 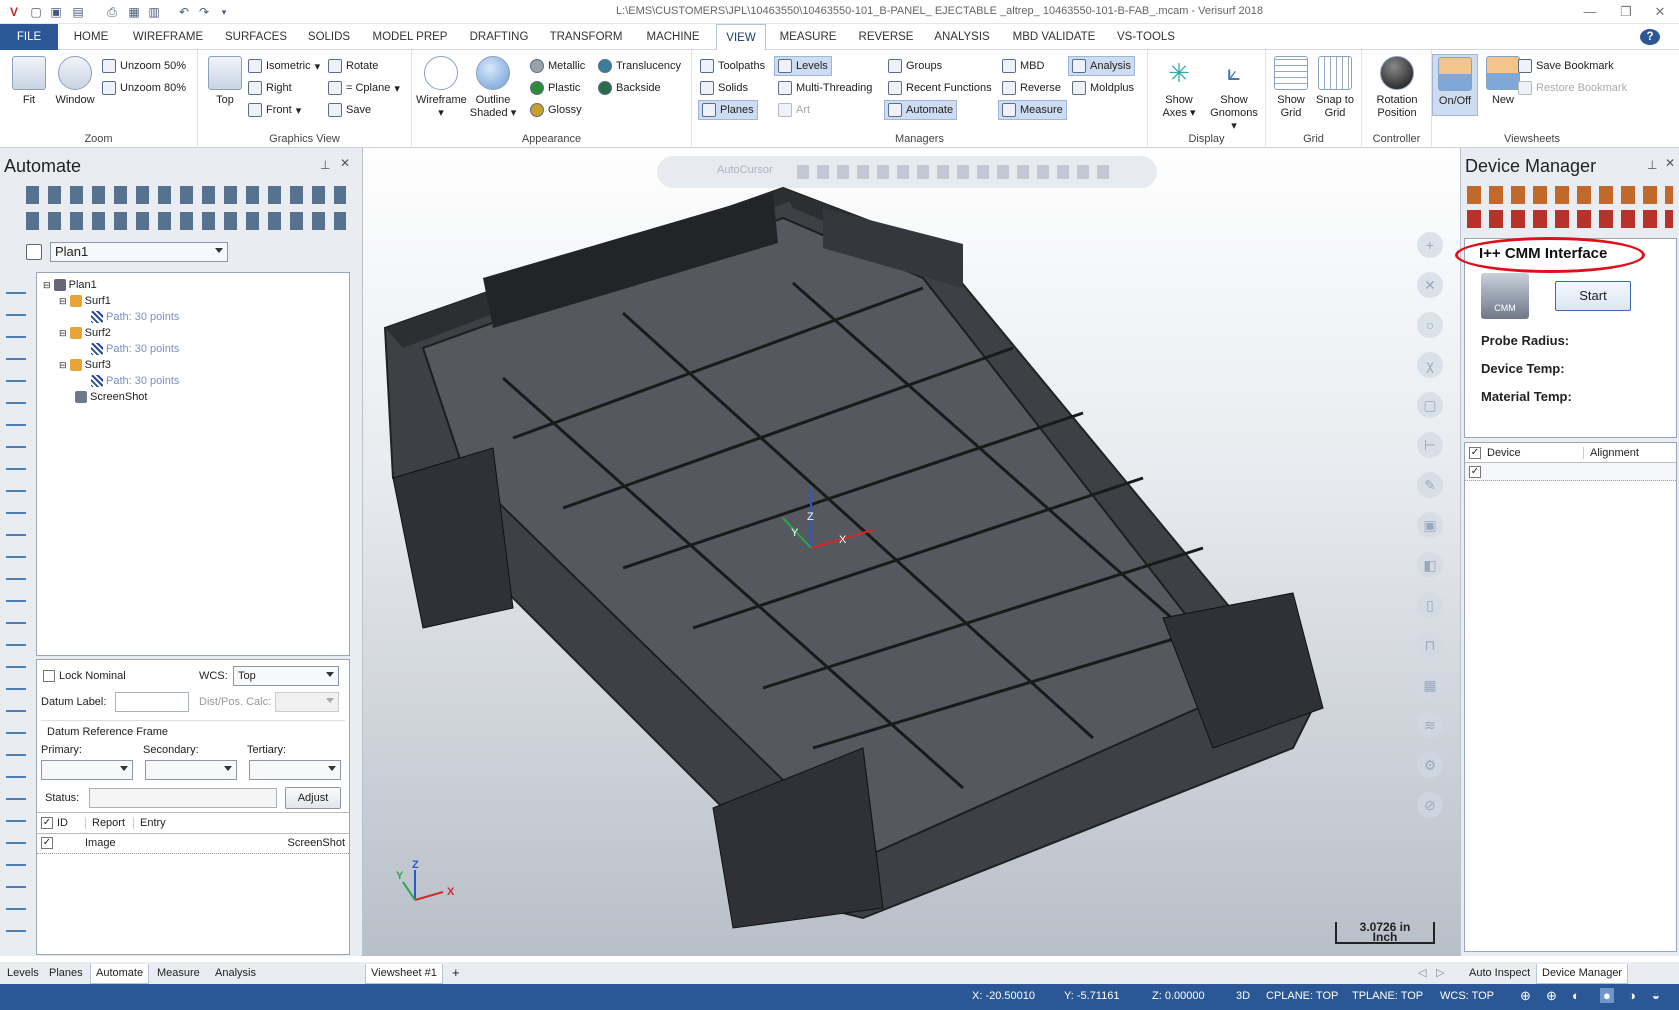 I want to click on rotation-position-button: Rotation Position, so click(x=1397, y=87).